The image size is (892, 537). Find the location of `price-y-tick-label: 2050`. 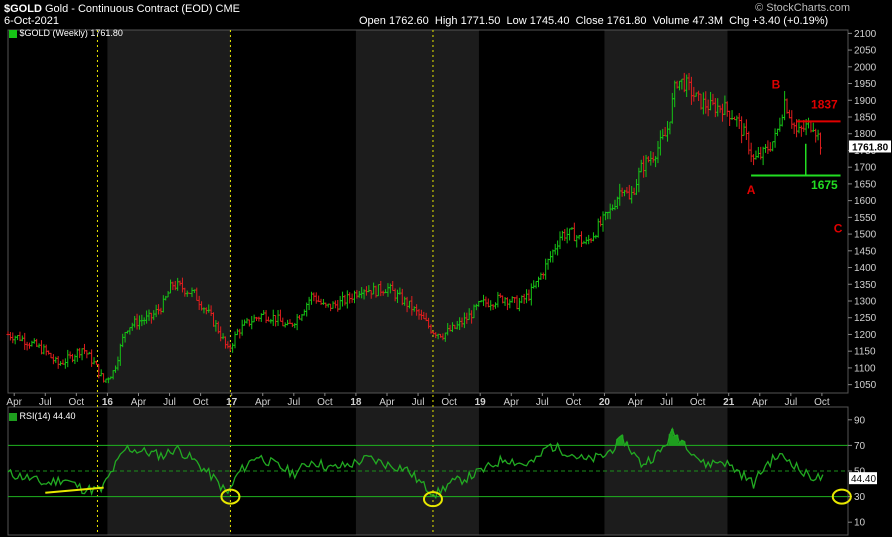

price-y-tick-label: 2050 is located at coordinates (865, 51).